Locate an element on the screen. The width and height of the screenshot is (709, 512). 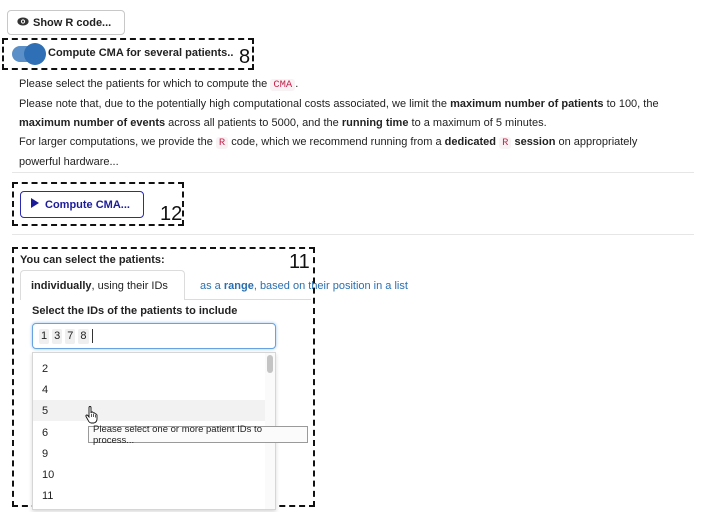
scrollbar-thumb is located at coordinates (270, 364).